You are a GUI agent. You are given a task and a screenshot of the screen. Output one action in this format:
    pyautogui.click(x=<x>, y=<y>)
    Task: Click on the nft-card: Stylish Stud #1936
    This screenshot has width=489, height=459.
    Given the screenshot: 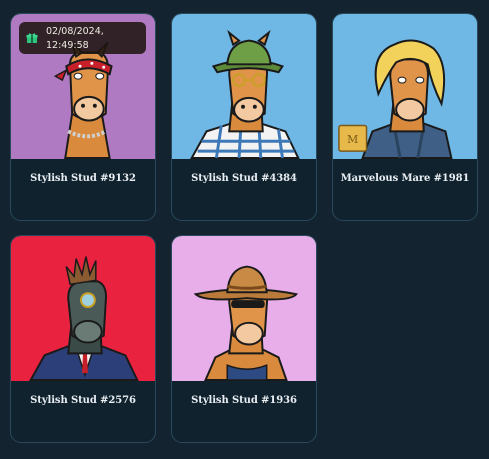 What is the action you would take?
    pyautogui.click(x=244, y=339)
    